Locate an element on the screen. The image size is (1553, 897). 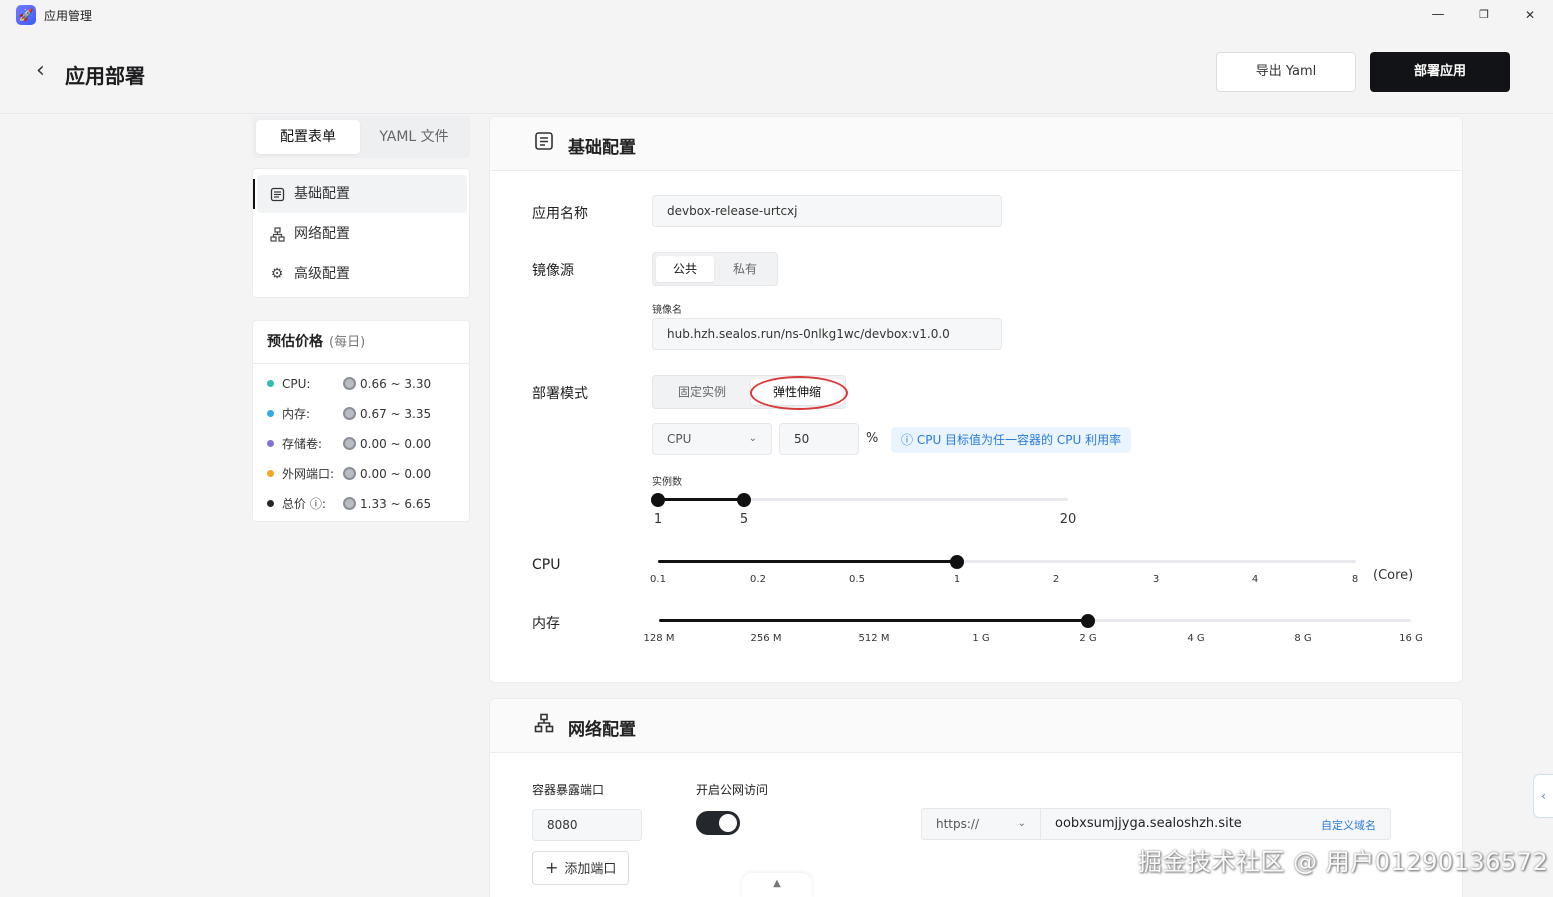
price-row-memory: 内存: 0.67 ~ 3.35 is located at coordinates (367, 414).